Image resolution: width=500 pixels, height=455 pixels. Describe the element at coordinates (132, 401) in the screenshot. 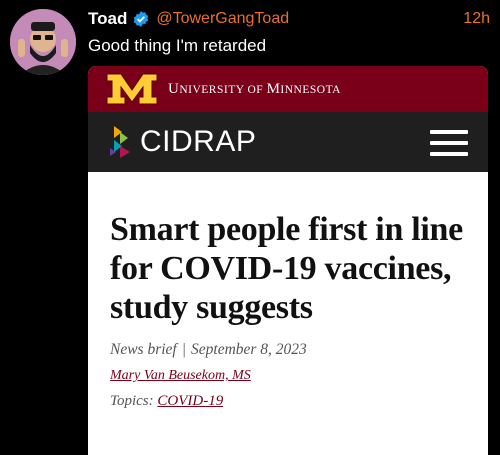

I see `topics-label: Topics:` at that location.